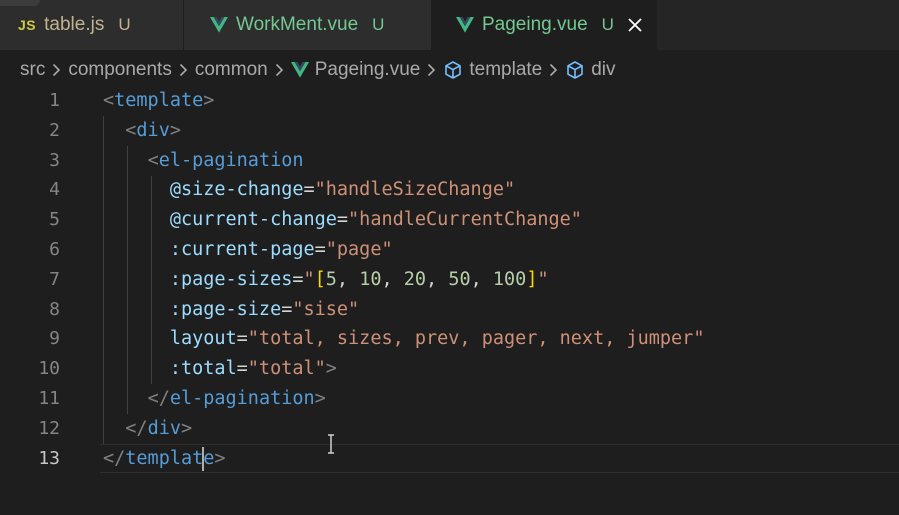  I want to click on breadcrumb-label: template, so click(506, 69).